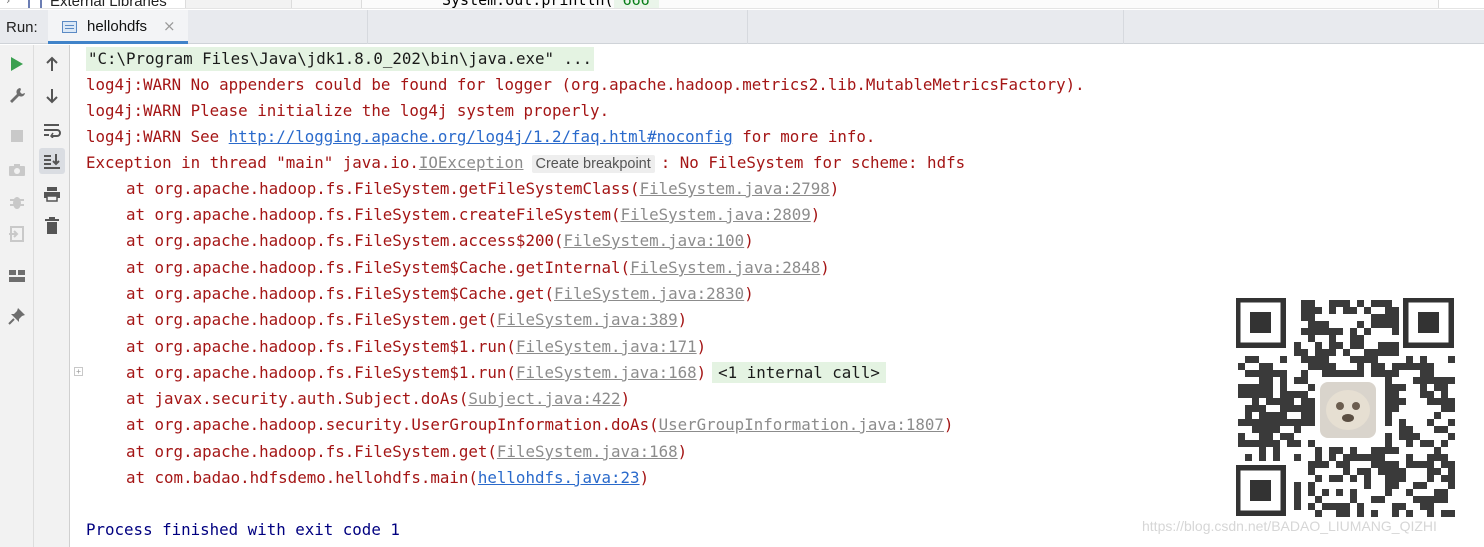 The width and height of the screenshot is (1484, 547). Describe the element at coordinates (587, 319) in the screenshot. I see `stack-source-link: FileSystem.java:389` at that location.